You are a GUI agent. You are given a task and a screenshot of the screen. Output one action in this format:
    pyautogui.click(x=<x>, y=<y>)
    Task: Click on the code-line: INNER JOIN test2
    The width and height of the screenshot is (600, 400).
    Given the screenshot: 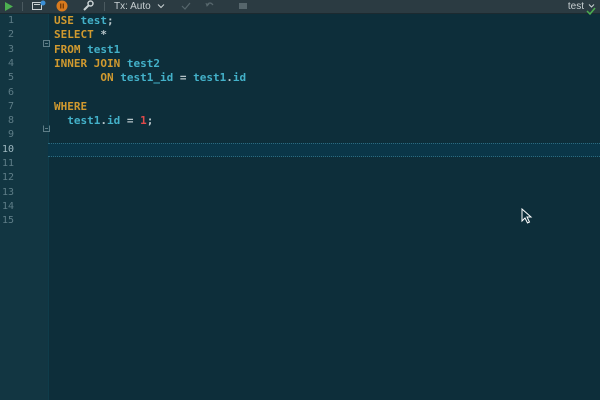 What is the action you would take?
    pyautogui.click(x=107, y=64)
    